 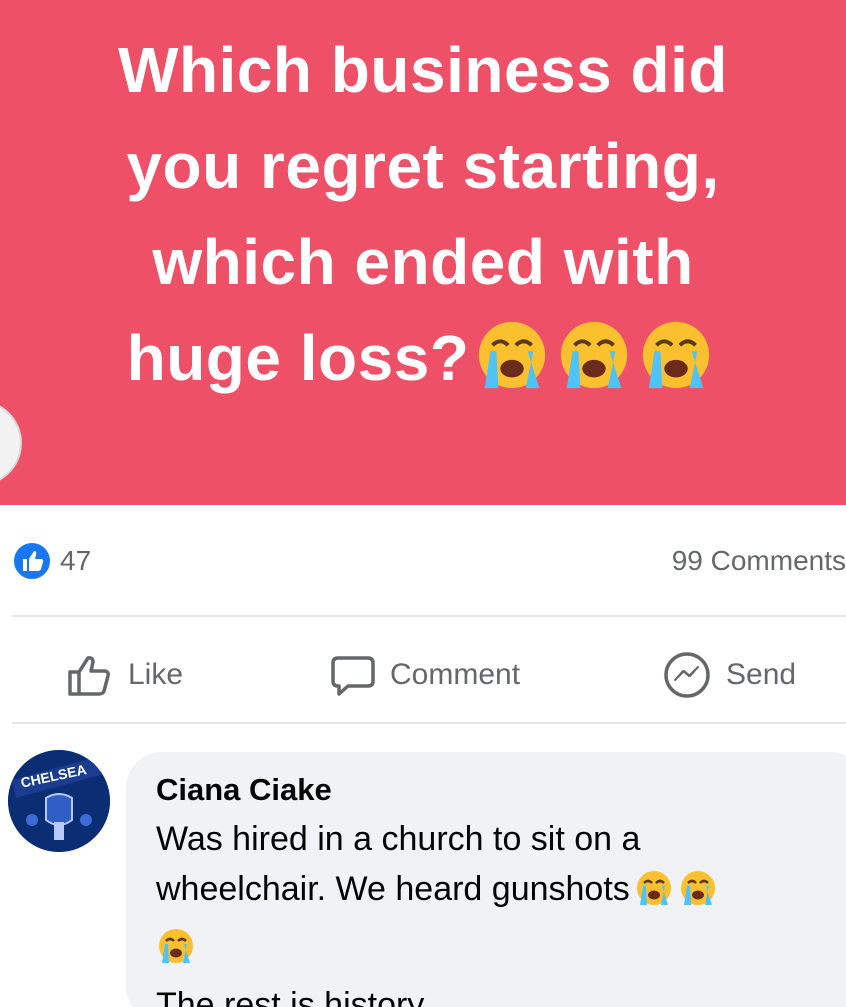 What do you see at coordinates (290, 996) in the screenshot?
I see `comment-line: The rest is history` at bounding box center [290, 996].